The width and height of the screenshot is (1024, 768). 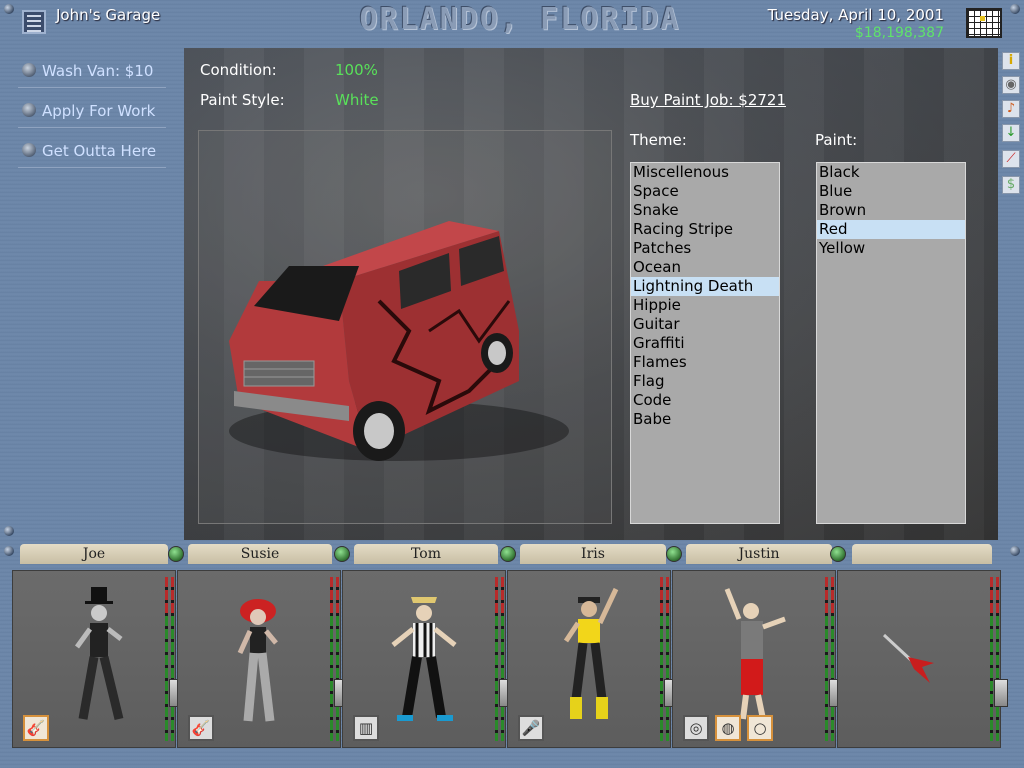 I want to click on bank-balance: $18,198,387, so click(x=899, y=33).